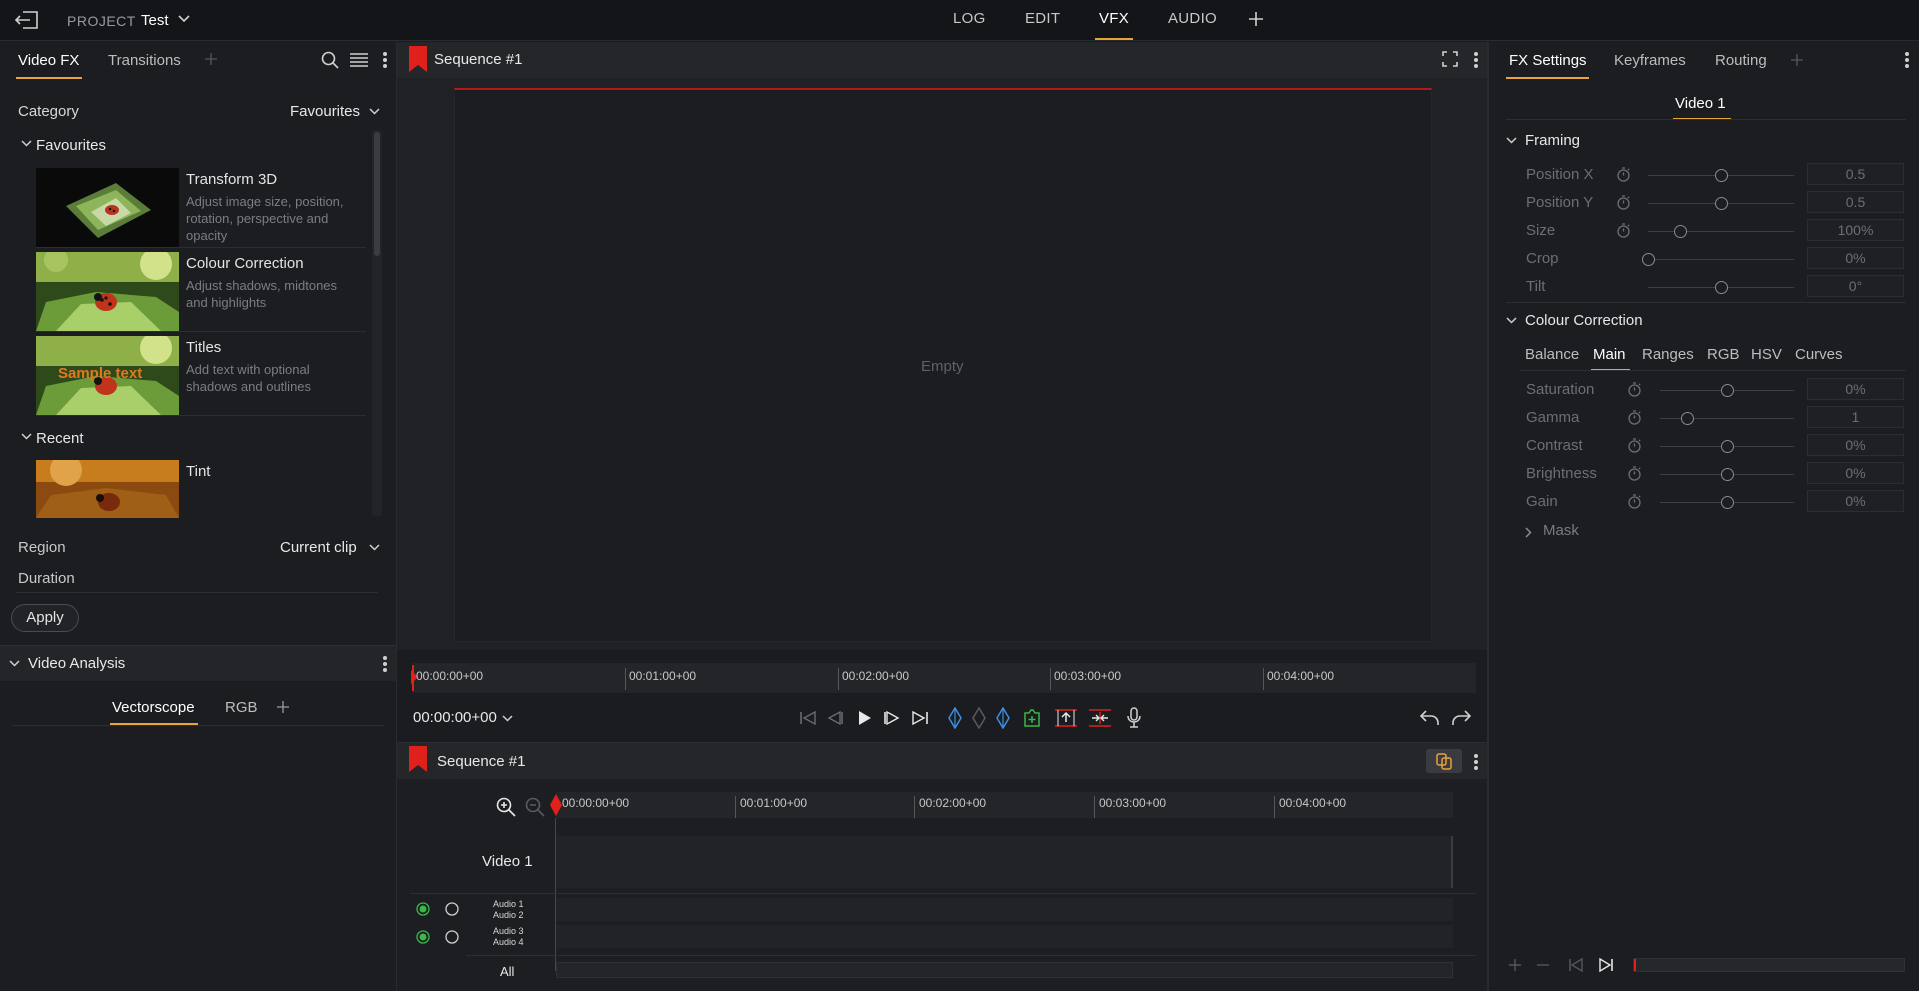 The height and width of the screenshot is (991, 1919). What do you see at coordinates (1256, 19) in the screenshot?
I see `add-mode-icon` at bounding box center [1256, 19].